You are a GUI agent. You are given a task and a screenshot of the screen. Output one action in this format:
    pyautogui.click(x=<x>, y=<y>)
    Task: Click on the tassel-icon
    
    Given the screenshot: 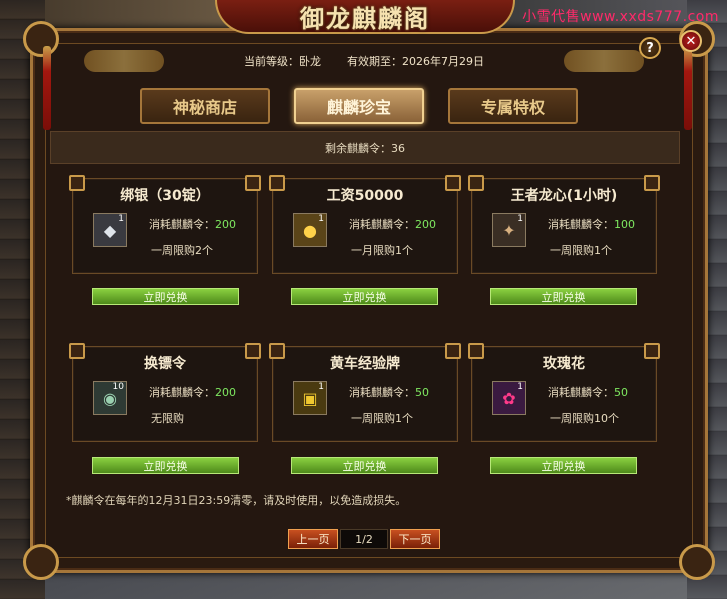 What is the action you would take?
    pyautogui.click(x=688, y=88)
    